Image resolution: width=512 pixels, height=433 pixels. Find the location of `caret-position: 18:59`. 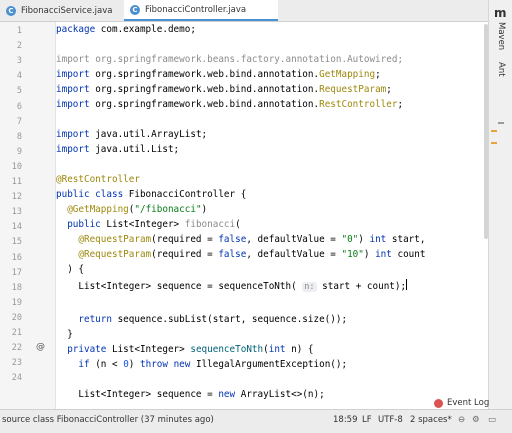

caret-position: 18:59 is located at coordinates (345, 420).